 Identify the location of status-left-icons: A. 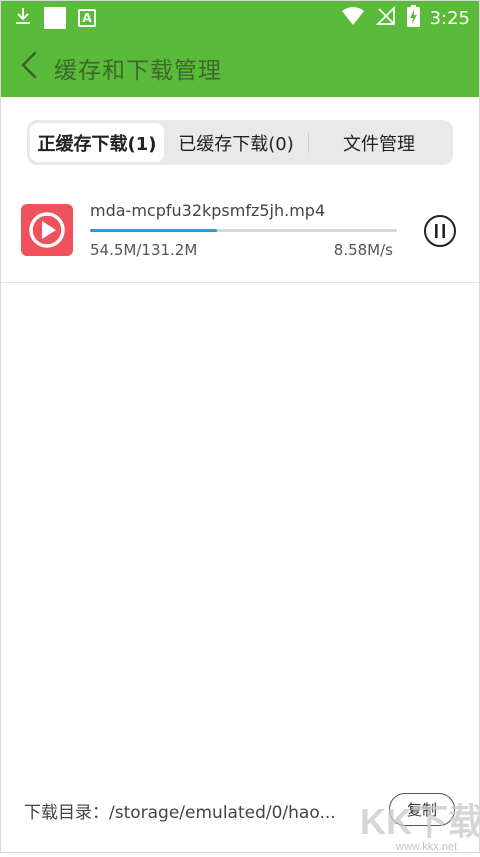
(55, 18).